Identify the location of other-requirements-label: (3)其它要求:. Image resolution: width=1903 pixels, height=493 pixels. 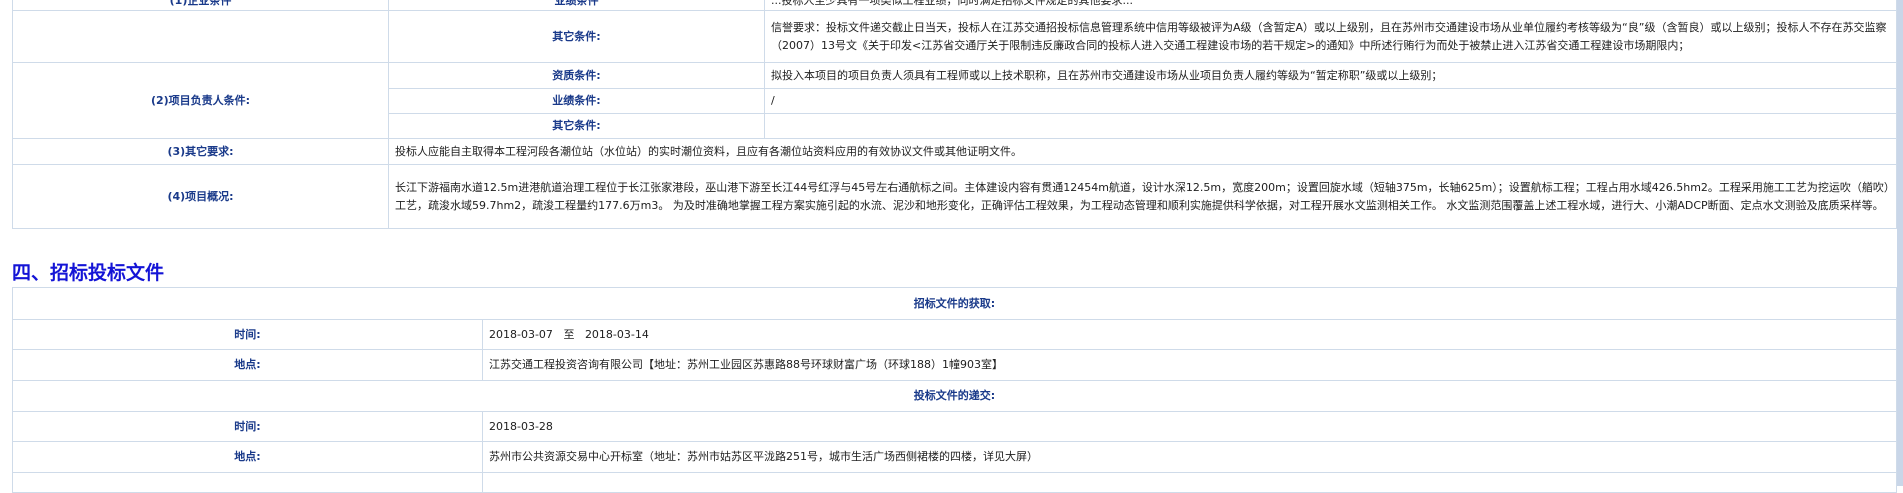
(200, 151).